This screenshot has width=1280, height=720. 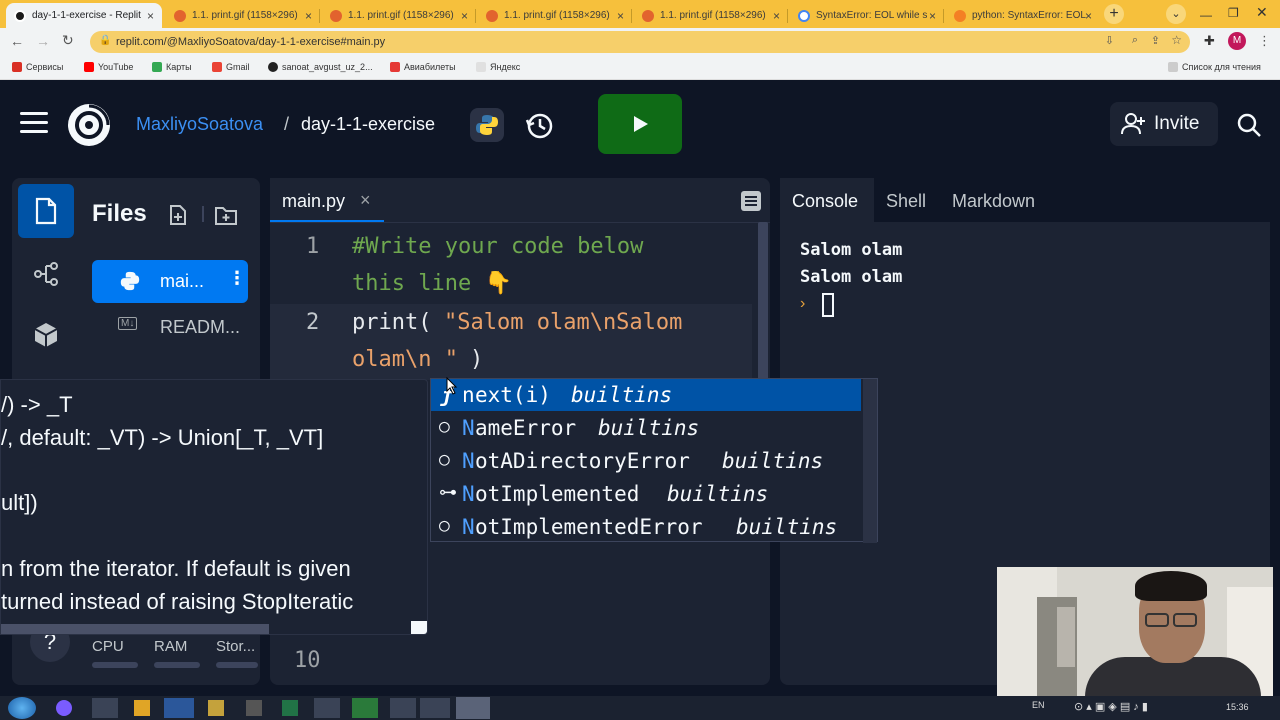 I want to click on bookmark-services: Сервисы, so click(x=37, y=67).